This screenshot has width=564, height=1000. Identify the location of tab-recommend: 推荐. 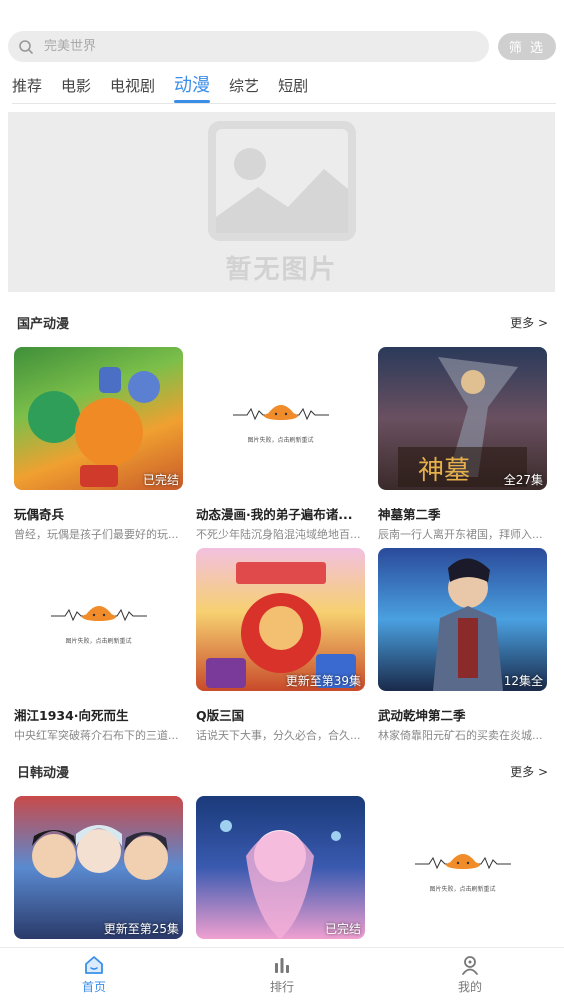
(27, 89).